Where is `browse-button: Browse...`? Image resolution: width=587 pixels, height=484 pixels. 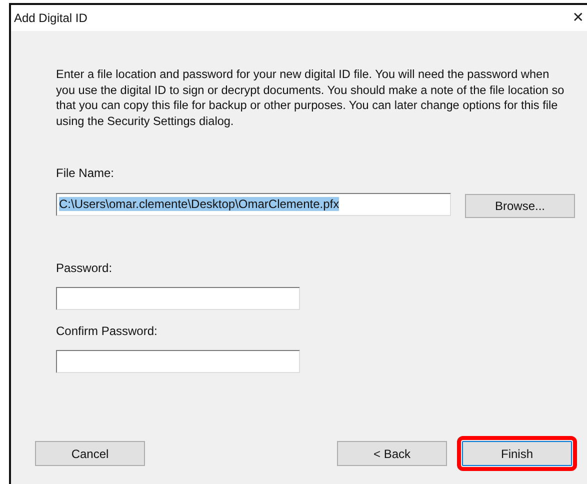
browse-button: Browse... is located at coordinates (520, 206).